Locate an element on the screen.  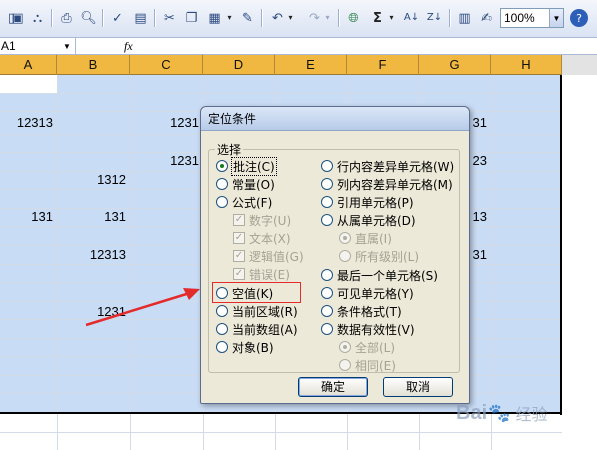
watermark-logo: Bai 🐾 经验 is located at coordinates (521, 413).